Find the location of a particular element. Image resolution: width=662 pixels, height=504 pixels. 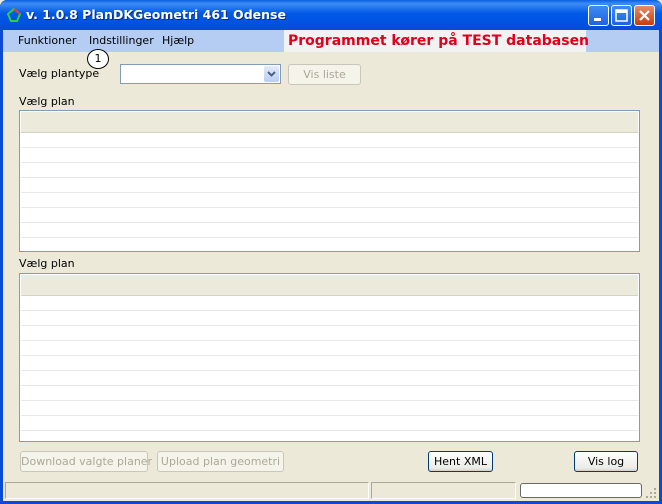

download-plans-button: Download valgte planer is located at coordinates (86, 461).